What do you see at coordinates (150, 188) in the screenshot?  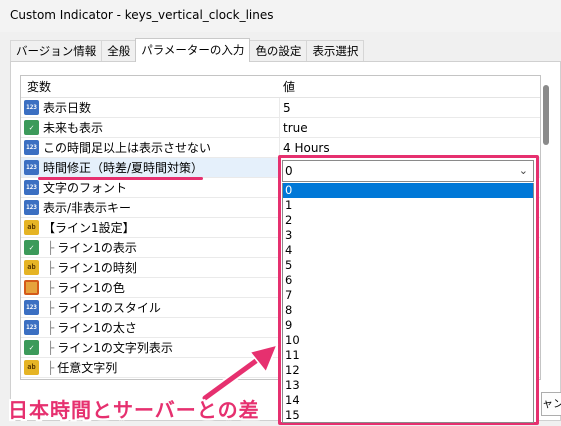 I see `parameter-name-cell: 123 文字のフォント` at bounding box center [150, 188].